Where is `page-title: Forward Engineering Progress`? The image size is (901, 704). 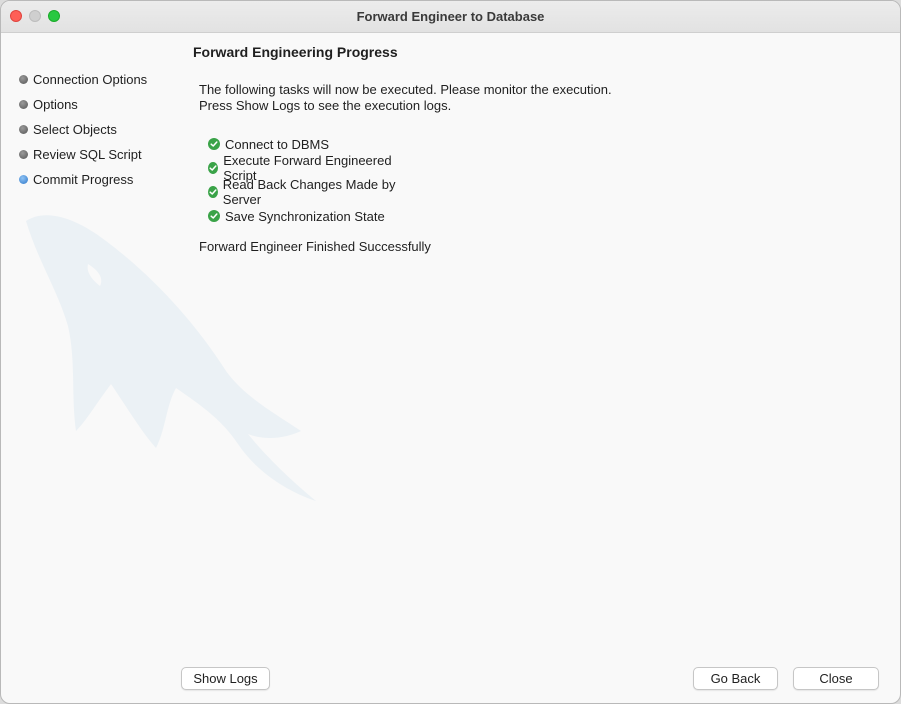 page-title: Forward Engineering Progress is located at coordinates (295, 52).